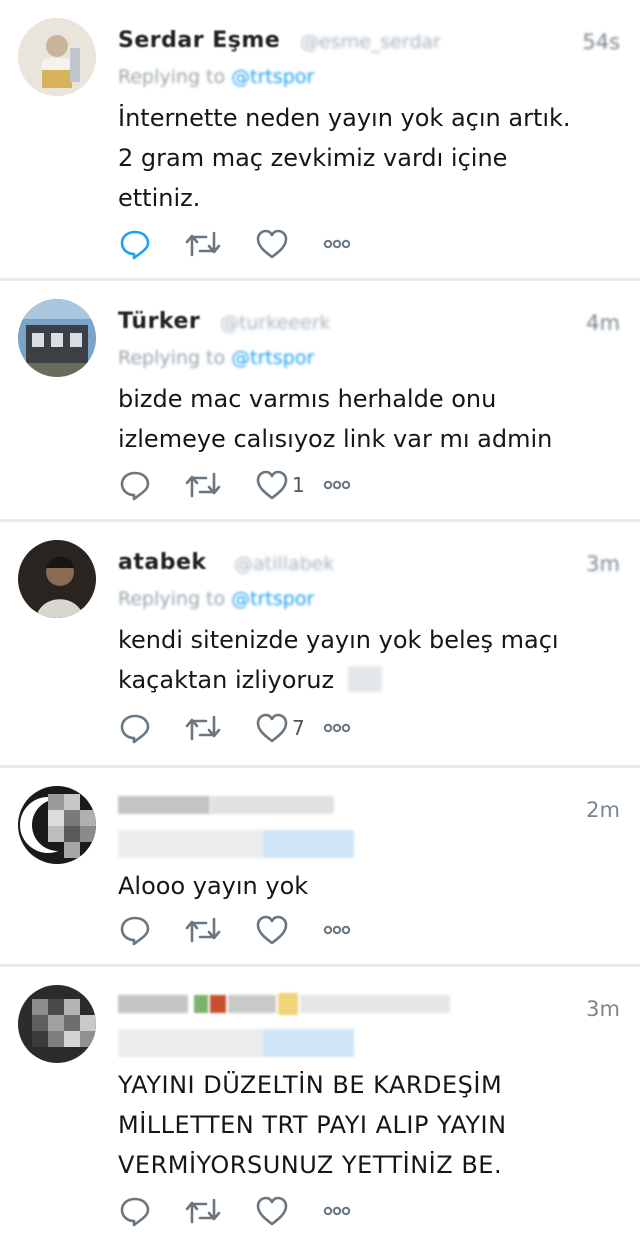  I want to click on like-button: 7, so click(279, 728).